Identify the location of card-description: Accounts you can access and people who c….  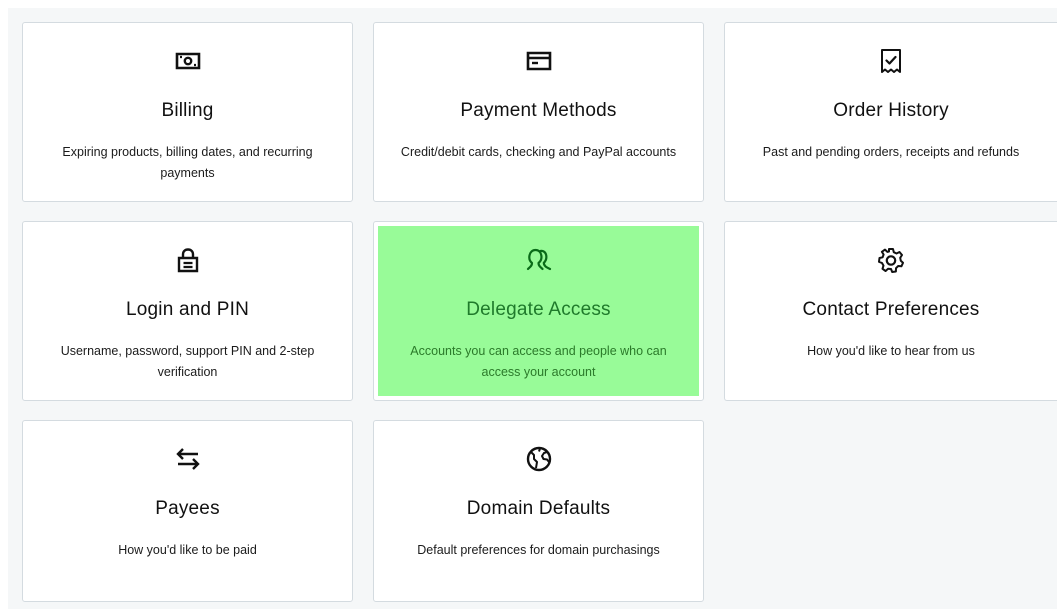
(538, 361).